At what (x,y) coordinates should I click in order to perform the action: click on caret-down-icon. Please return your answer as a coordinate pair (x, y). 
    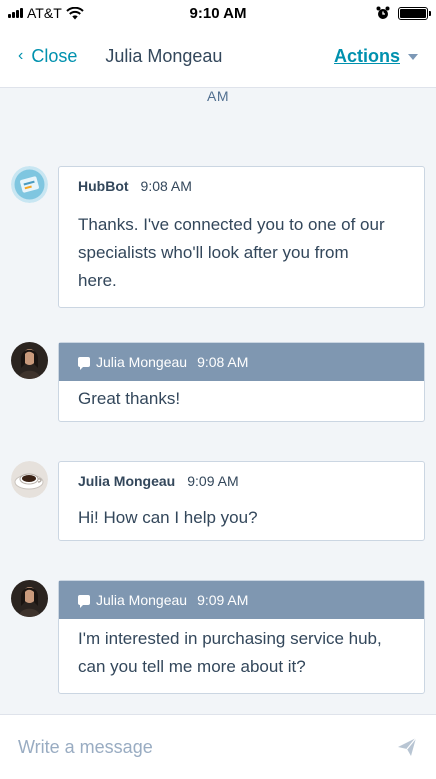
    Looking at the image, I should click on (413, 56).